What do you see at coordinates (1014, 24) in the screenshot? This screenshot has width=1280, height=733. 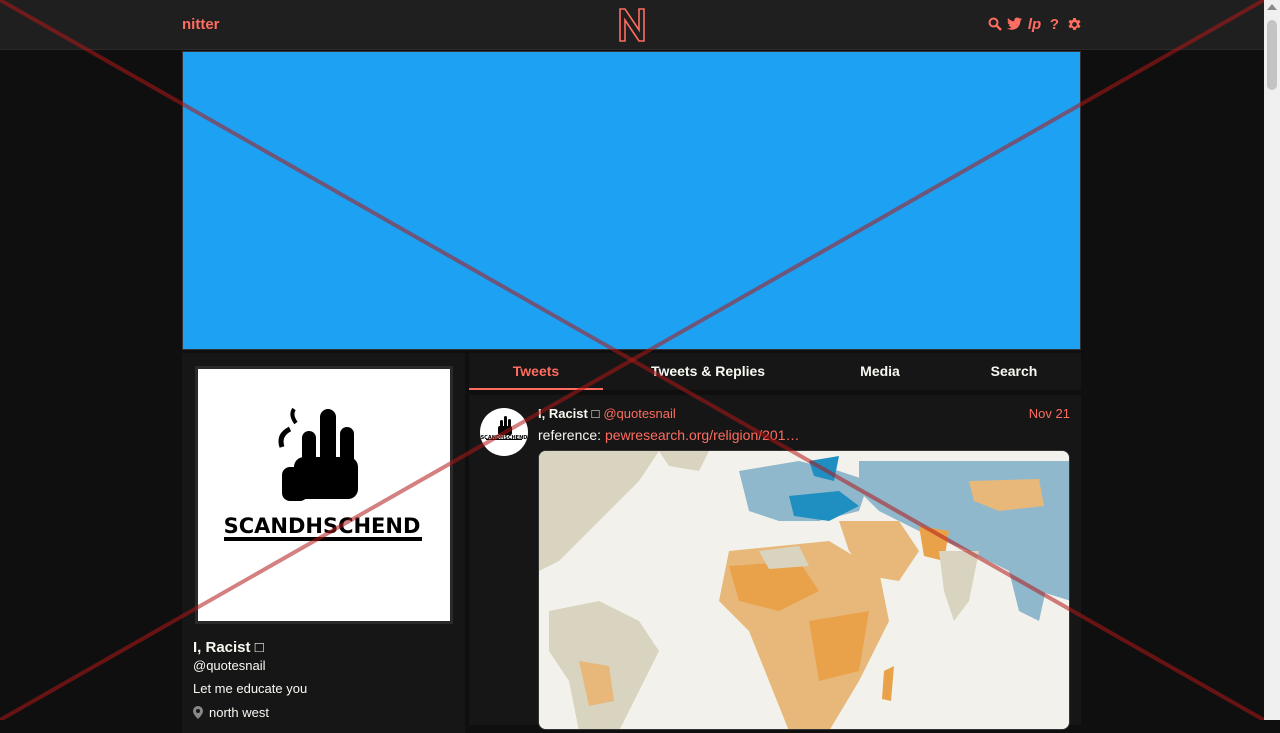 I see `twitter-bird-icon` at bounding box center [1014, 24].